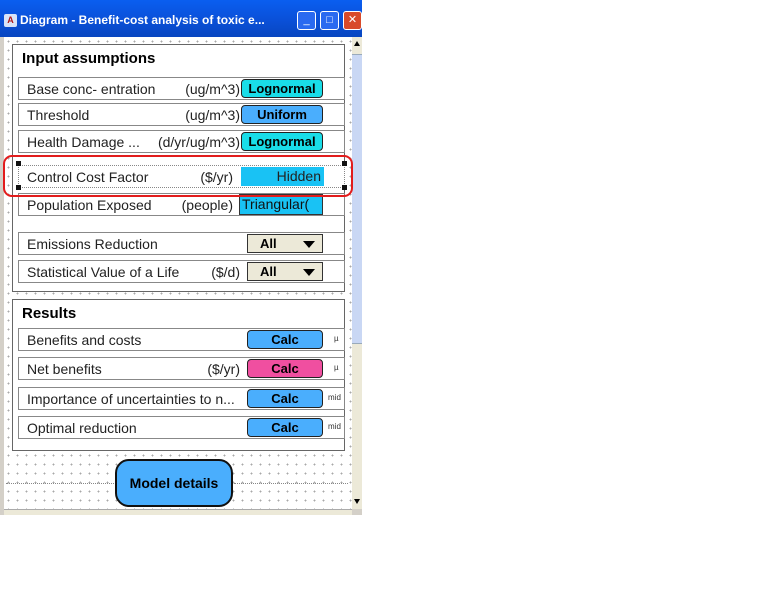 The height and width of the screenshot is (600, 758). What do you see at coordinates (49, 313) in the screenshot?
I see `results-title: Results` at bounding box center [49, 313].